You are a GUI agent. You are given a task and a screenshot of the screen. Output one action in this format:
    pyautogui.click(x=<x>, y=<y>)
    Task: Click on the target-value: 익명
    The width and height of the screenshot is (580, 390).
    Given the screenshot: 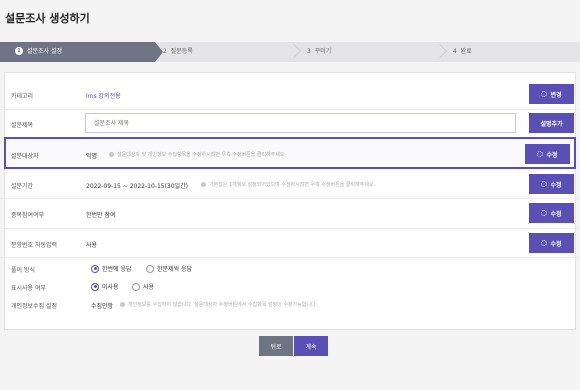 What is the action you would take?
    pyautogui.click(x=92, y=156)
    